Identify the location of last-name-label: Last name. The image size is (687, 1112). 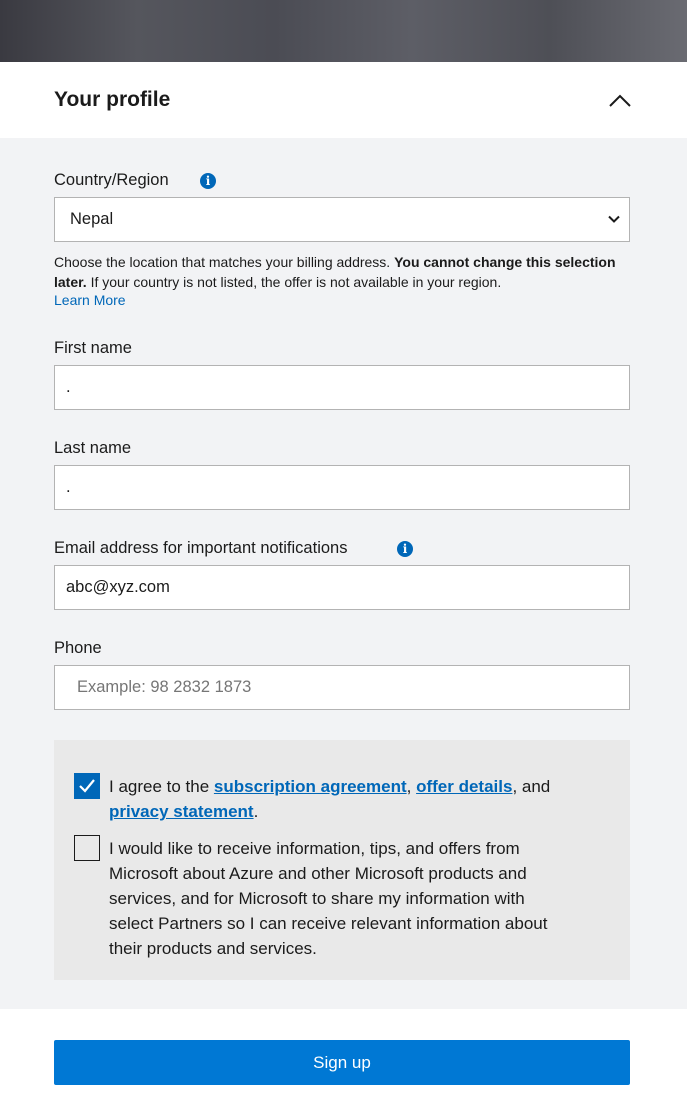
(93, 448).